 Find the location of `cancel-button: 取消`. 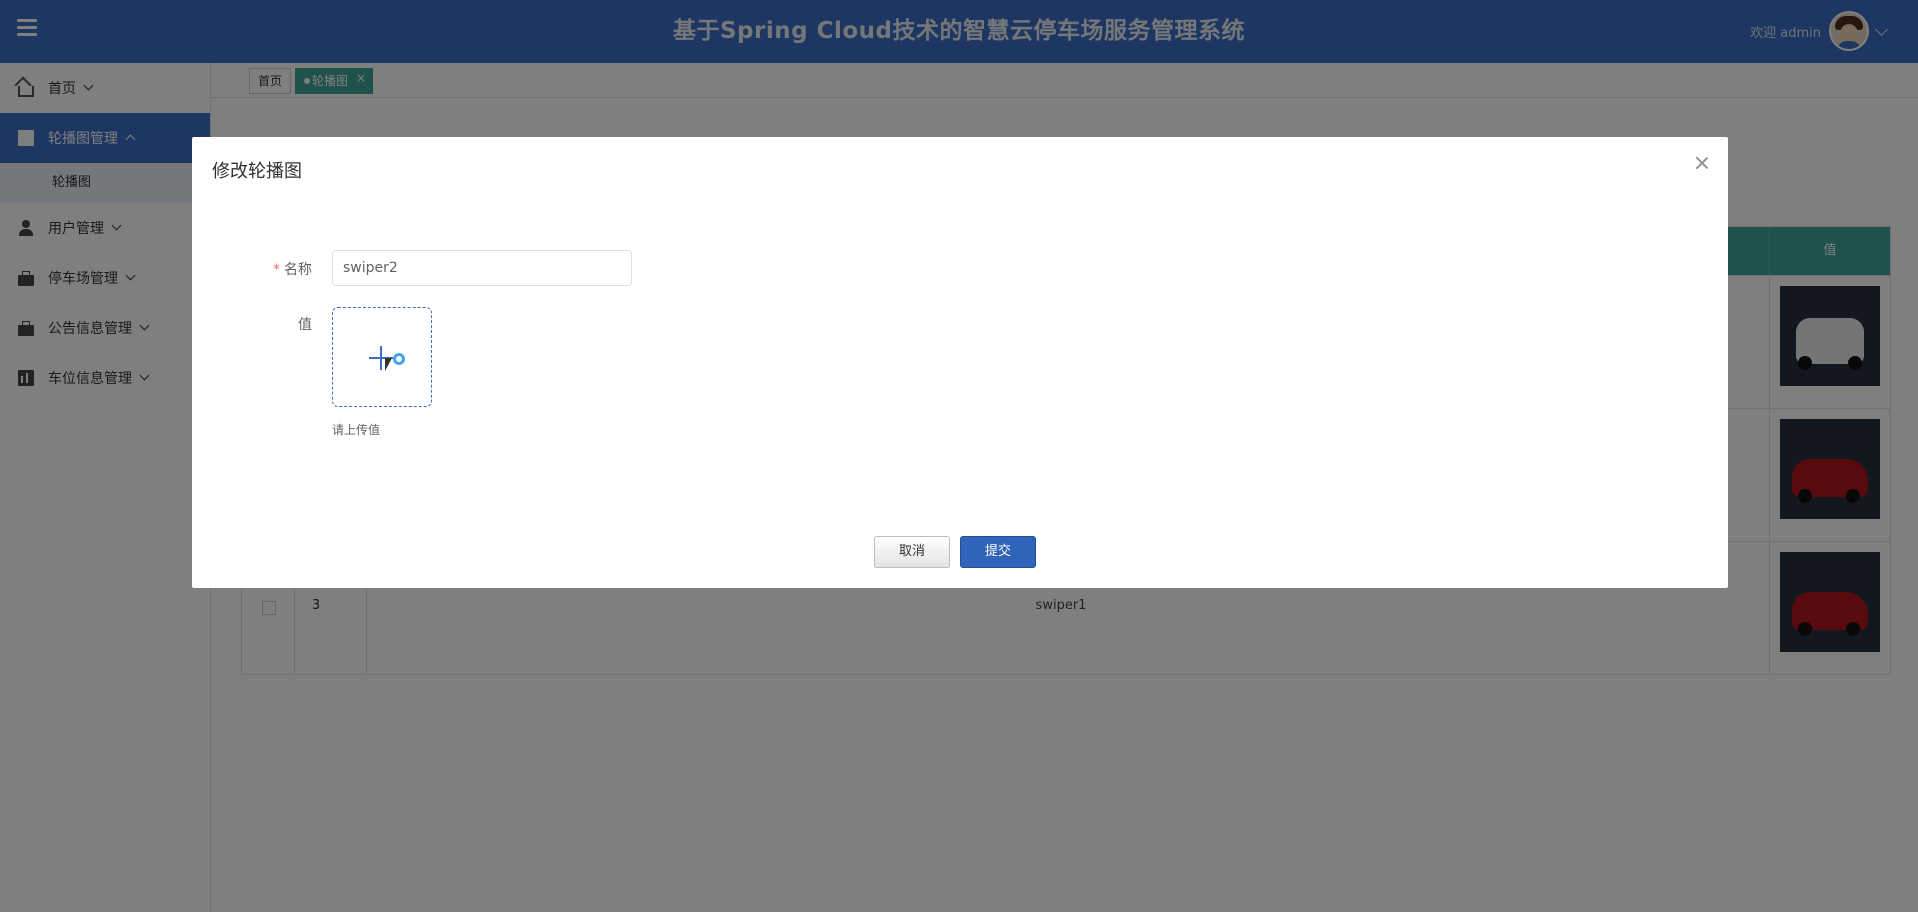

cancel-button: 取消 is located at coordinates (912, 552).